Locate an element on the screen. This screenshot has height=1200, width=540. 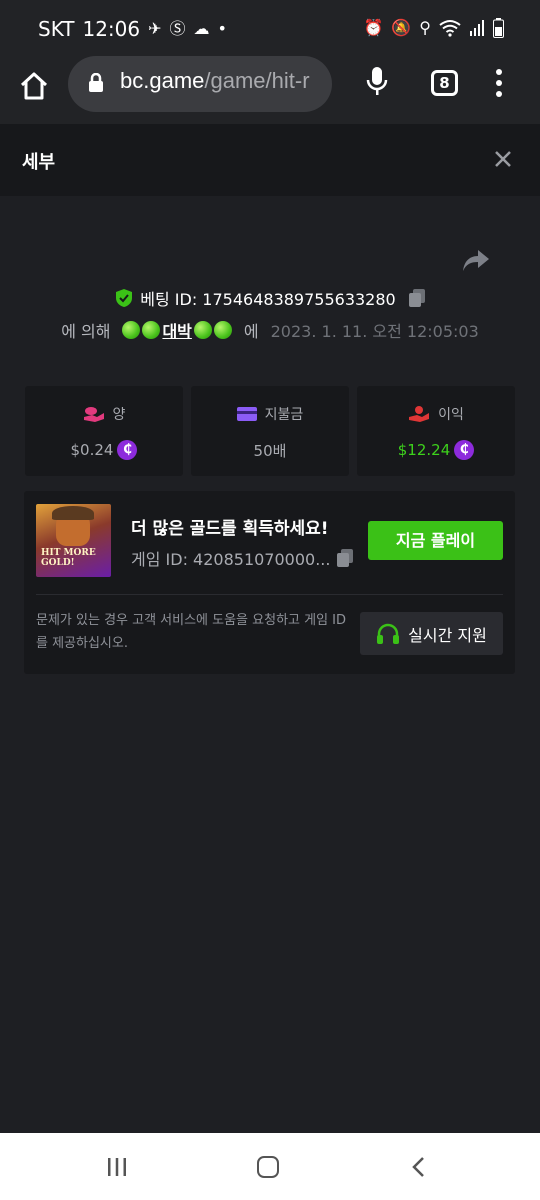
status-bar: SKT 12:06 ✈ Ⓢ ☁ • ⏰ 🔕 ⚲ is located at coordinates (270, 30).